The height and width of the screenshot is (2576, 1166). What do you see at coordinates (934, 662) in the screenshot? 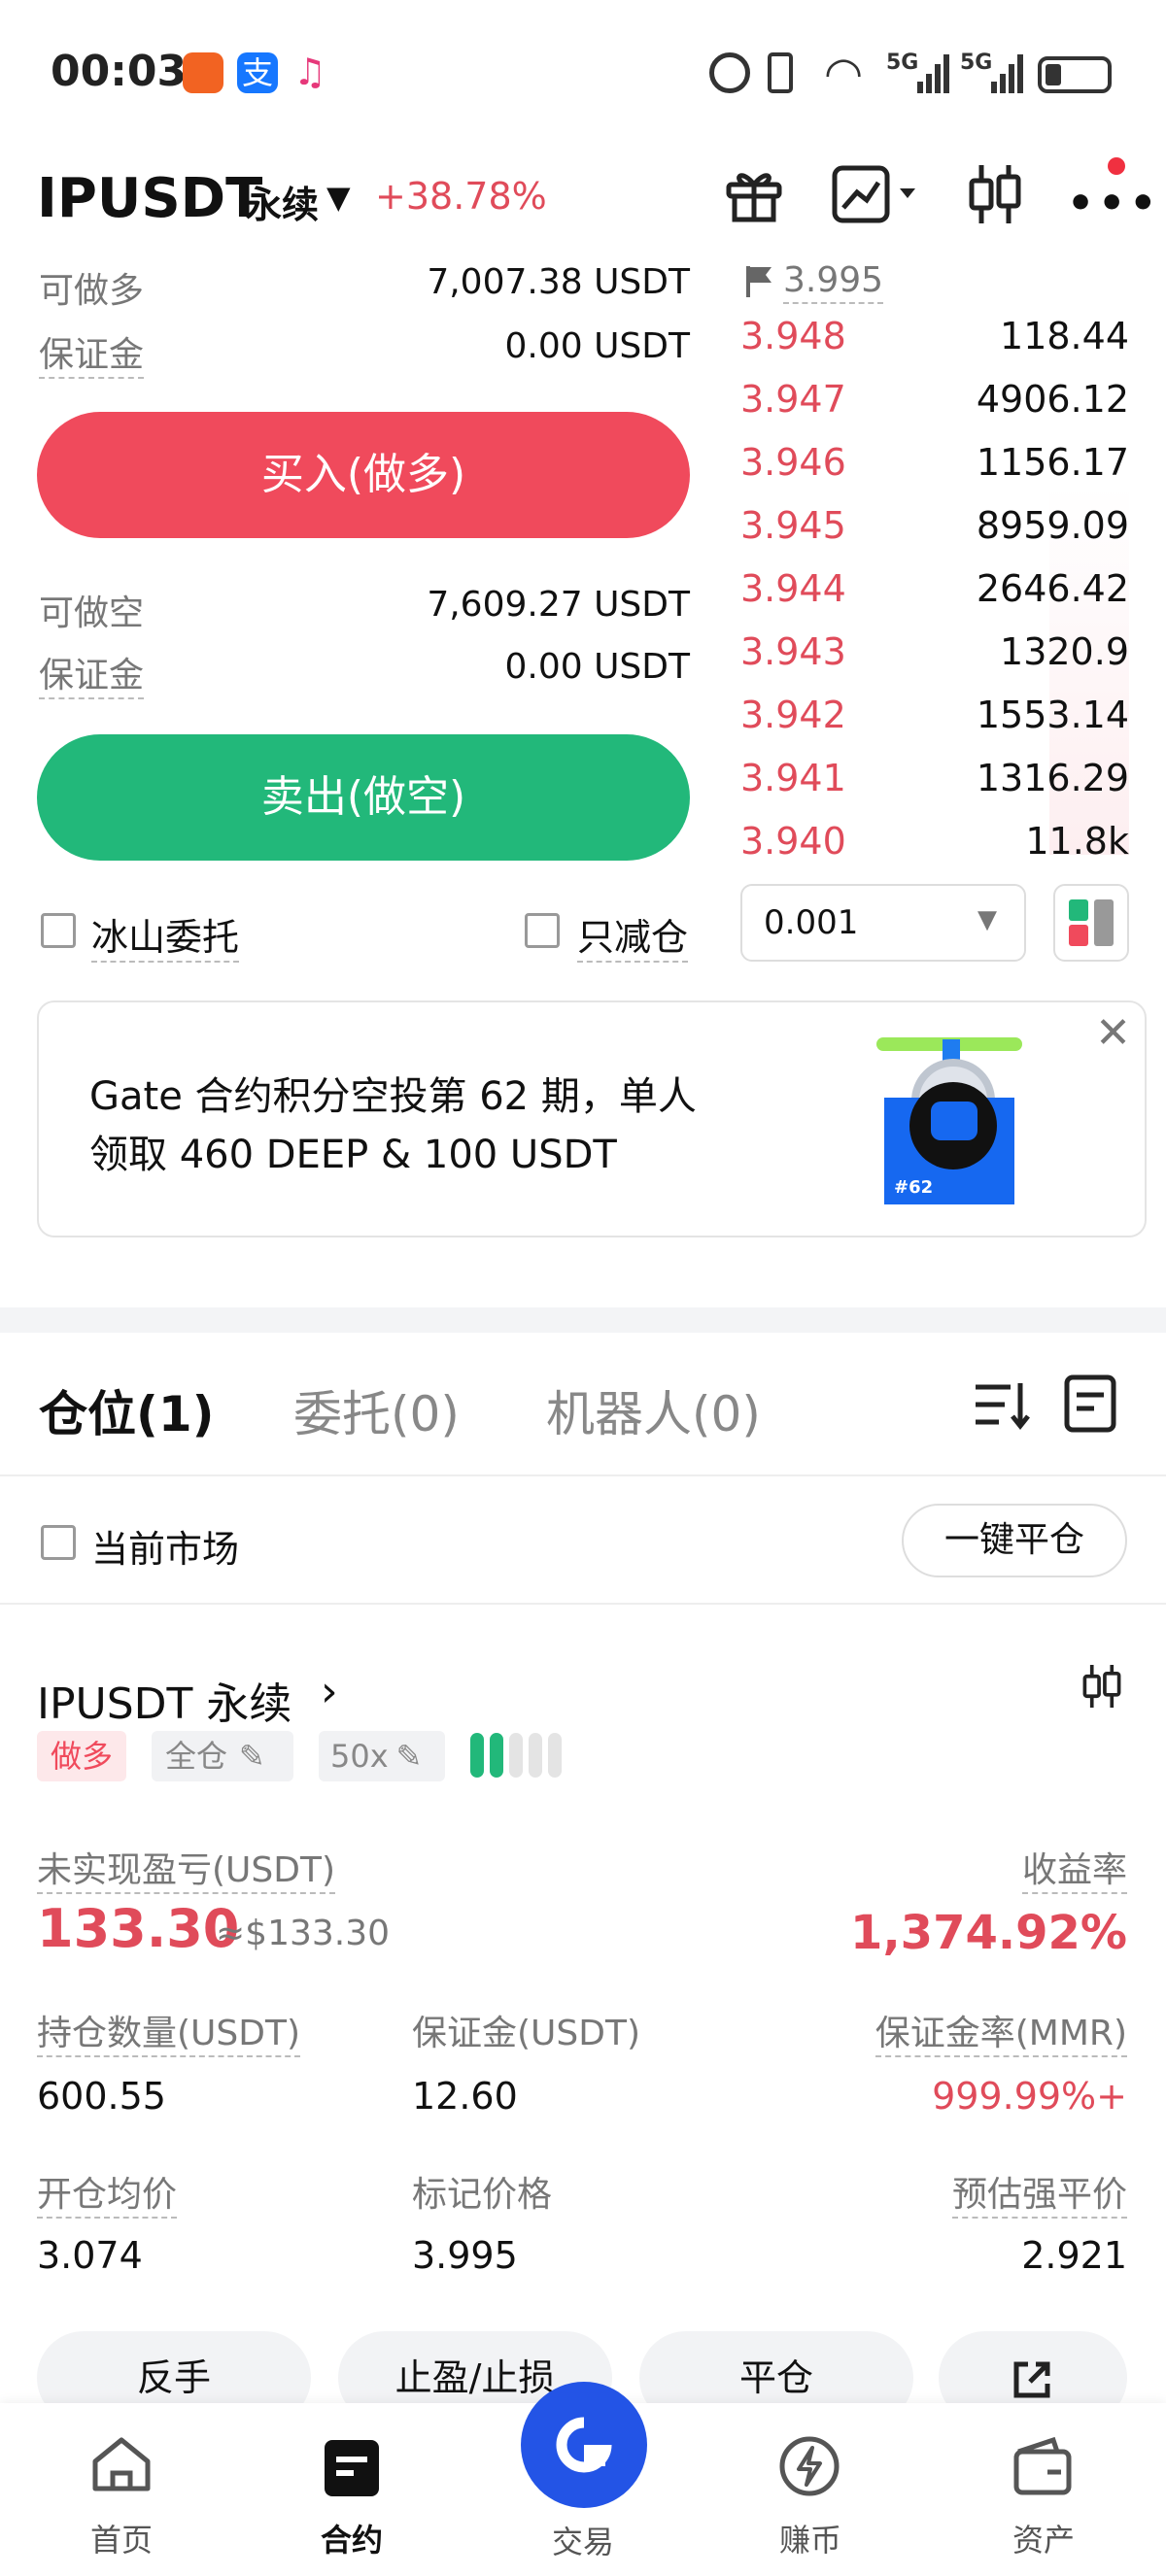
I see `ask-row: 3.943 1320.9` at bounding box center [934, 662].